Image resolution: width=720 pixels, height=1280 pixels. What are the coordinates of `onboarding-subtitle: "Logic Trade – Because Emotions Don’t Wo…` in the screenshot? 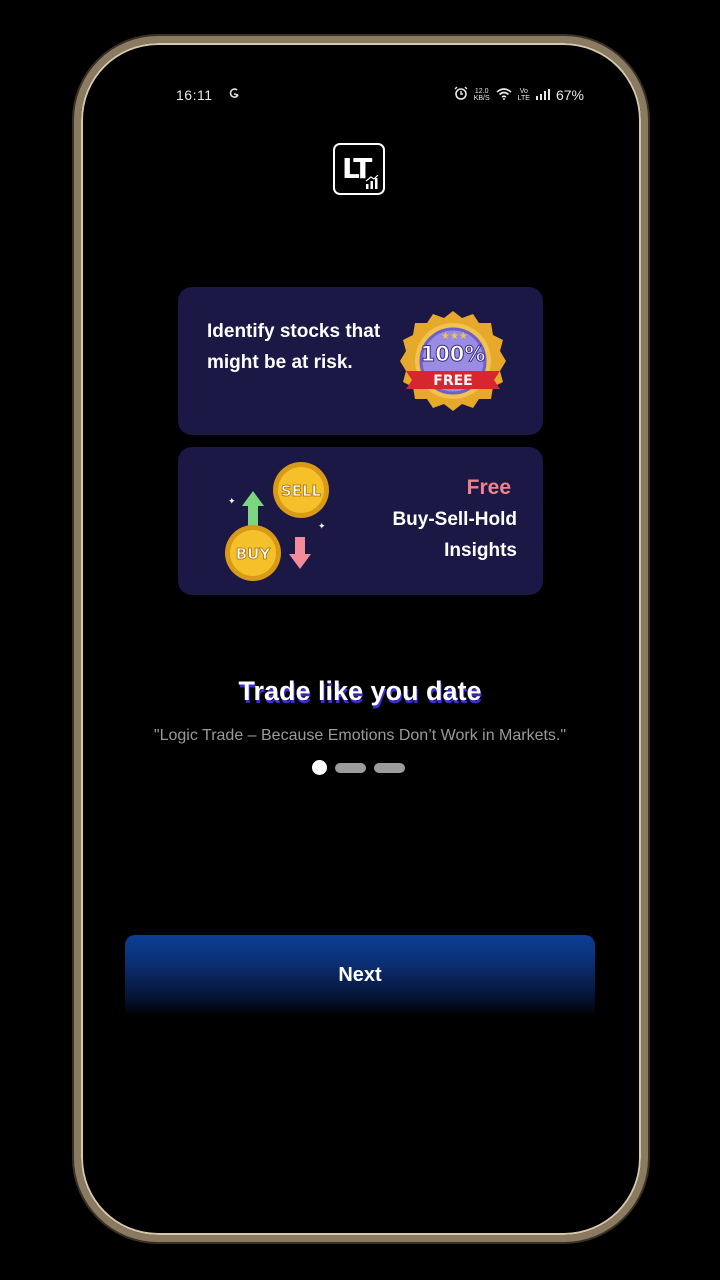 It's located at (360, 735).